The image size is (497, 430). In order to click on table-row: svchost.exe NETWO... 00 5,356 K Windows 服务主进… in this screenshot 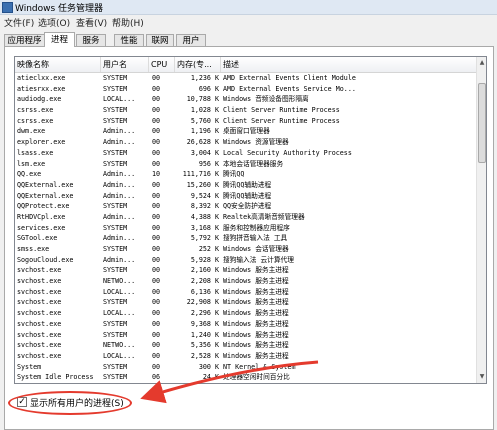, I will do `click(245, 345)`.